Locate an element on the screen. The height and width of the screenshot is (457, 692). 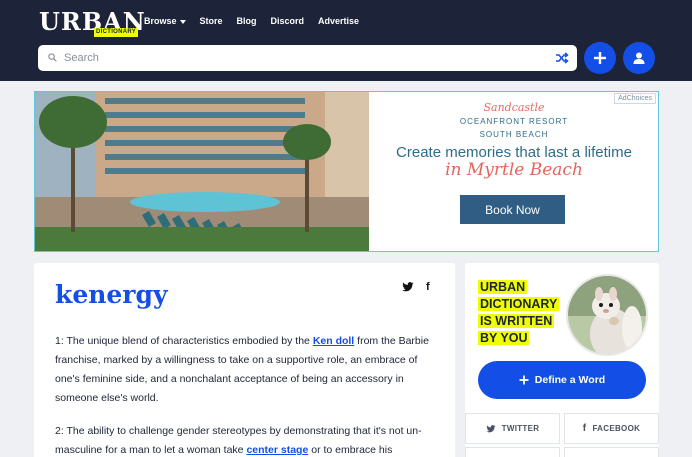
main-nav: Browse Store Blog Discord Advertise is located at coordinates (251, 21).